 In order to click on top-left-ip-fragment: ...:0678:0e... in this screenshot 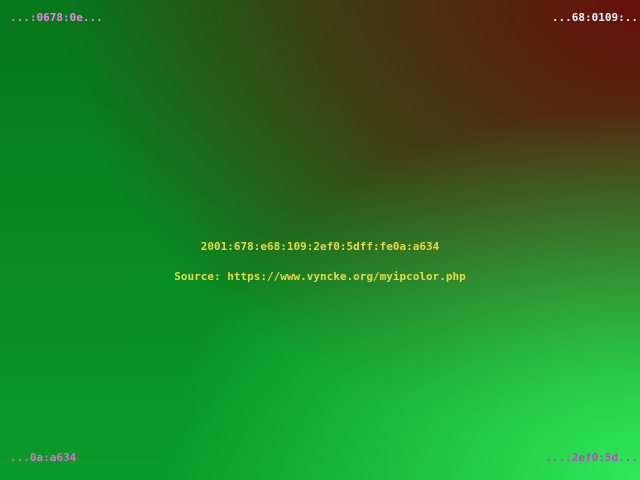, I will do `click(56, 17)`.